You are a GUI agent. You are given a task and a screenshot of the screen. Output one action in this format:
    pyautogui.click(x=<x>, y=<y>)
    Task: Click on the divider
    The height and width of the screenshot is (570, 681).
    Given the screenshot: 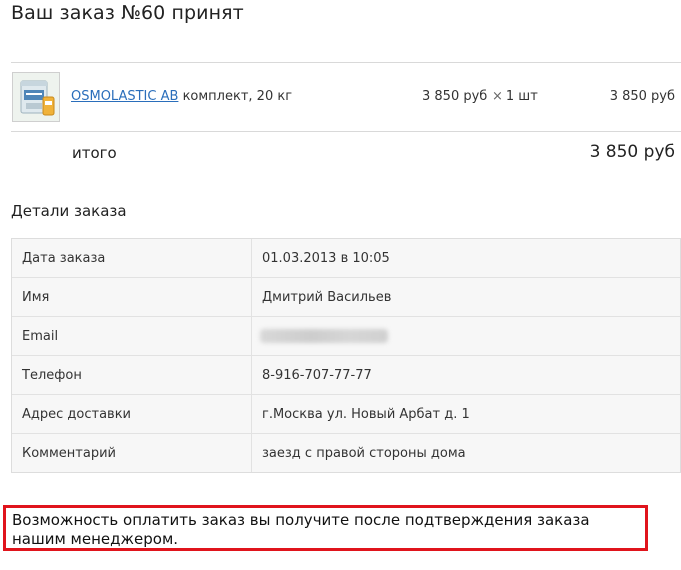 What is the action you would take?
    pyautogui.click(x=346, y=131)
    